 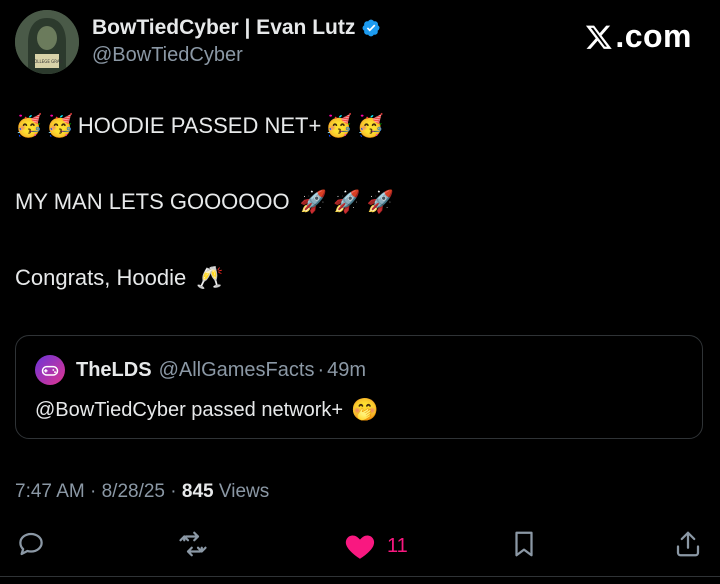 What do you see at coordinates (152, 201) in the screenshot?
I see `tweet-text: MY MAN LETS GOOOOOO` at bounding box center [152, 201].